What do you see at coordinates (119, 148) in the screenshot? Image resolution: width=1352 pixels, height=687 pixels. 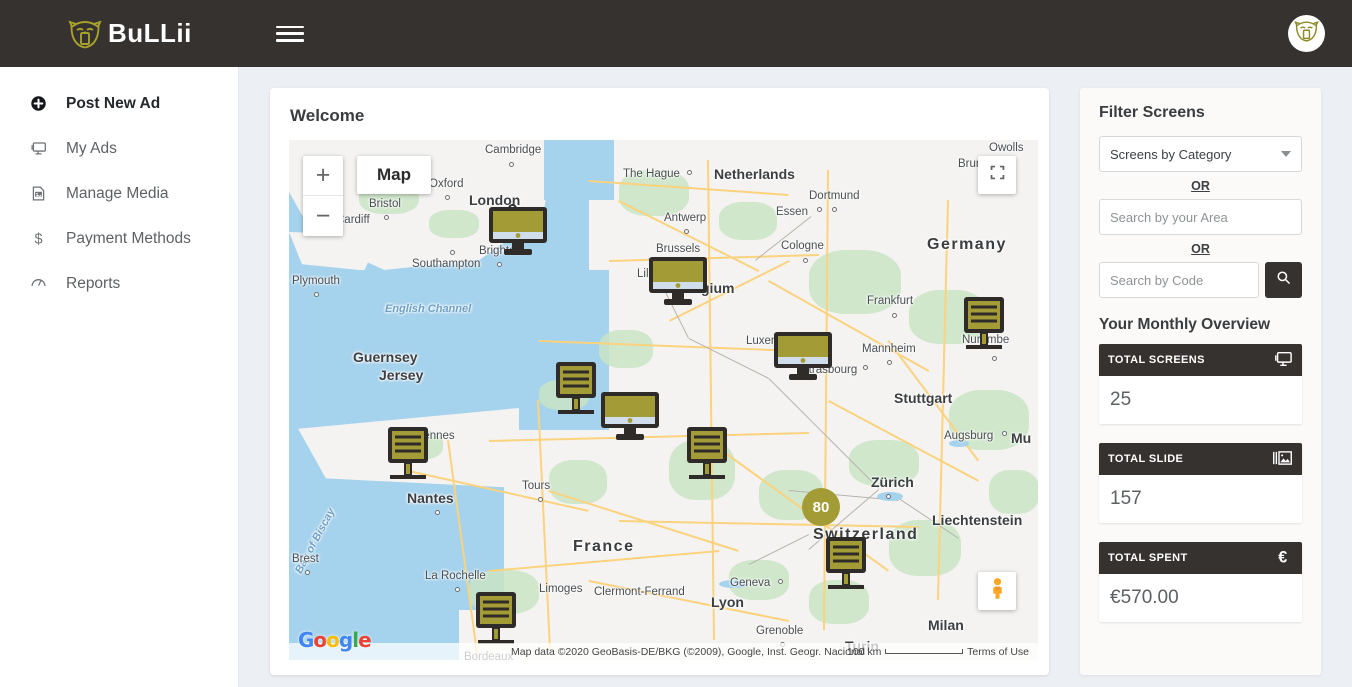 I see `sidebar-item-my-ads: My Ads` at bounding box center [119, 148].